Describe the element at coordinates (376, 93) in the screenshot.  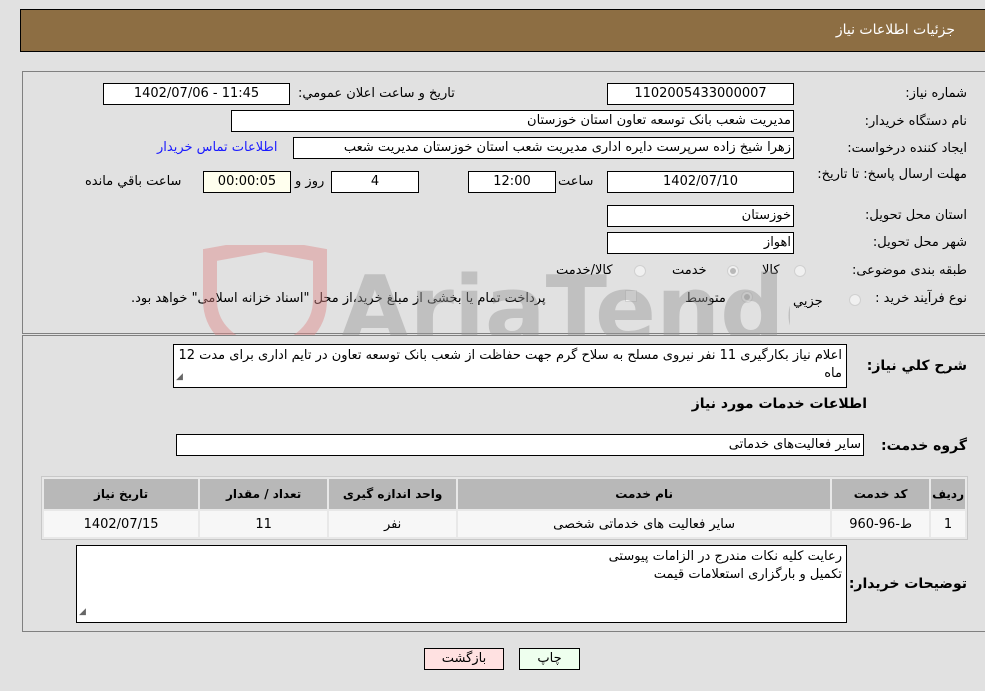
I see `announce-label: تاریخ و ساعت اعلان عمومي:` at that location.